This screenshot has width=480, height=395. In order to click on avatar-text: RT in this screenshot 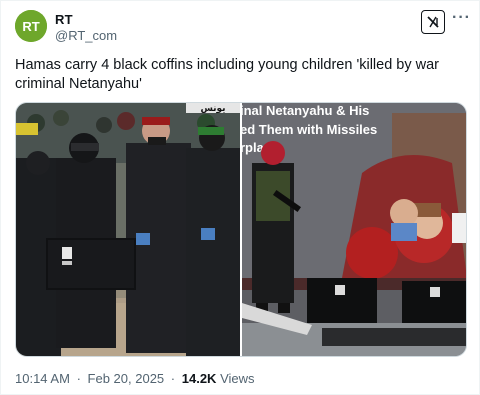, I will do `click(30, 26)`.